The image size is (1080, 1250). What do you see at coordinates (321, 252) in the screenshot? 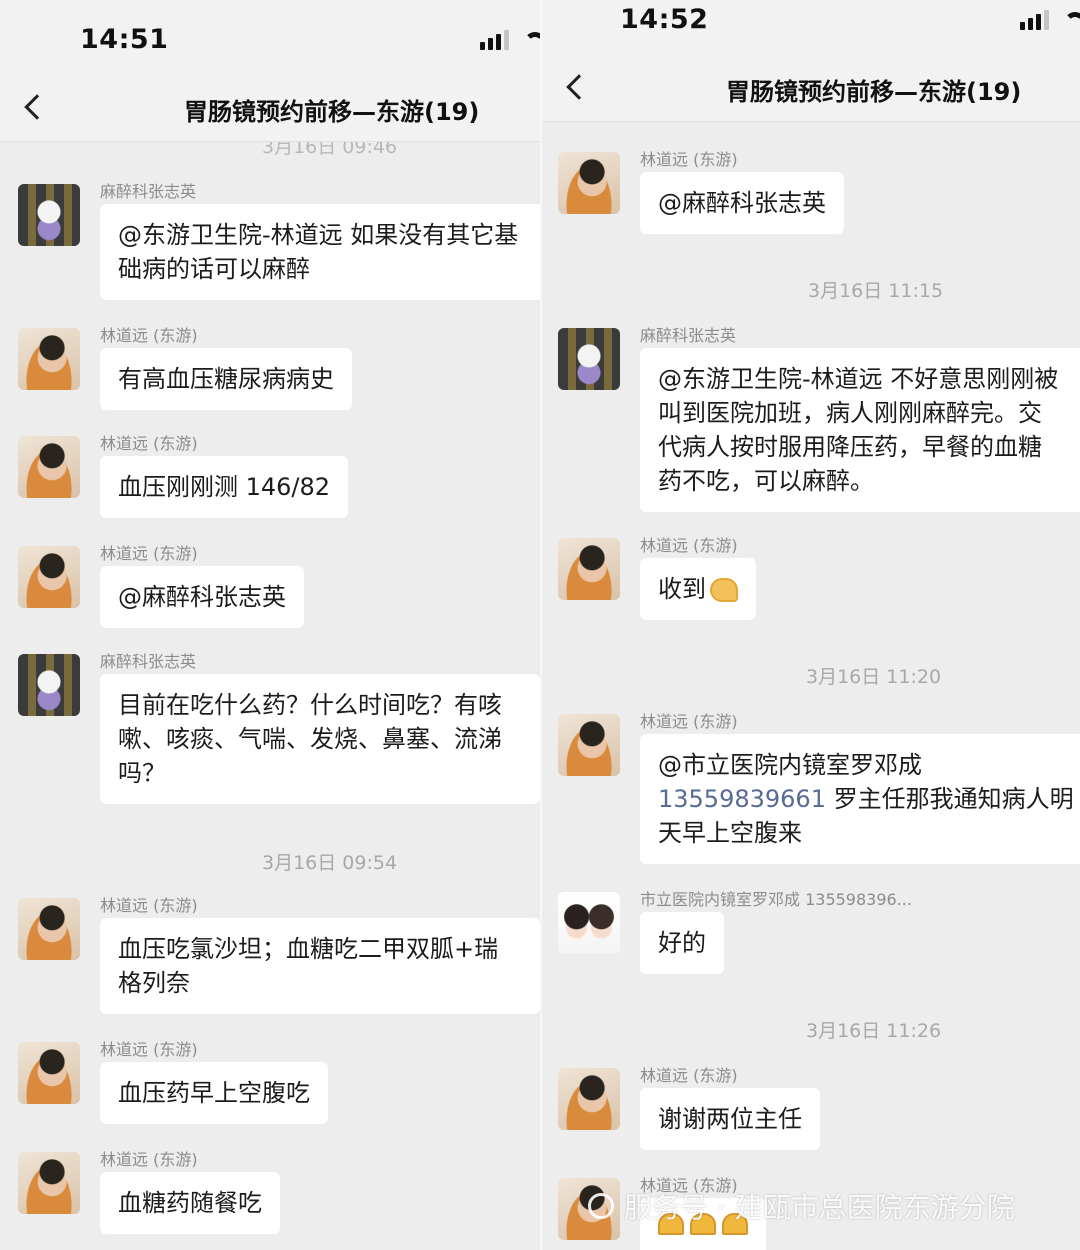
I see `message-bubble: @东游卫生院-林道远 如果没有其它基 础病的话可以麻醉` at bounding box center [321, 252].